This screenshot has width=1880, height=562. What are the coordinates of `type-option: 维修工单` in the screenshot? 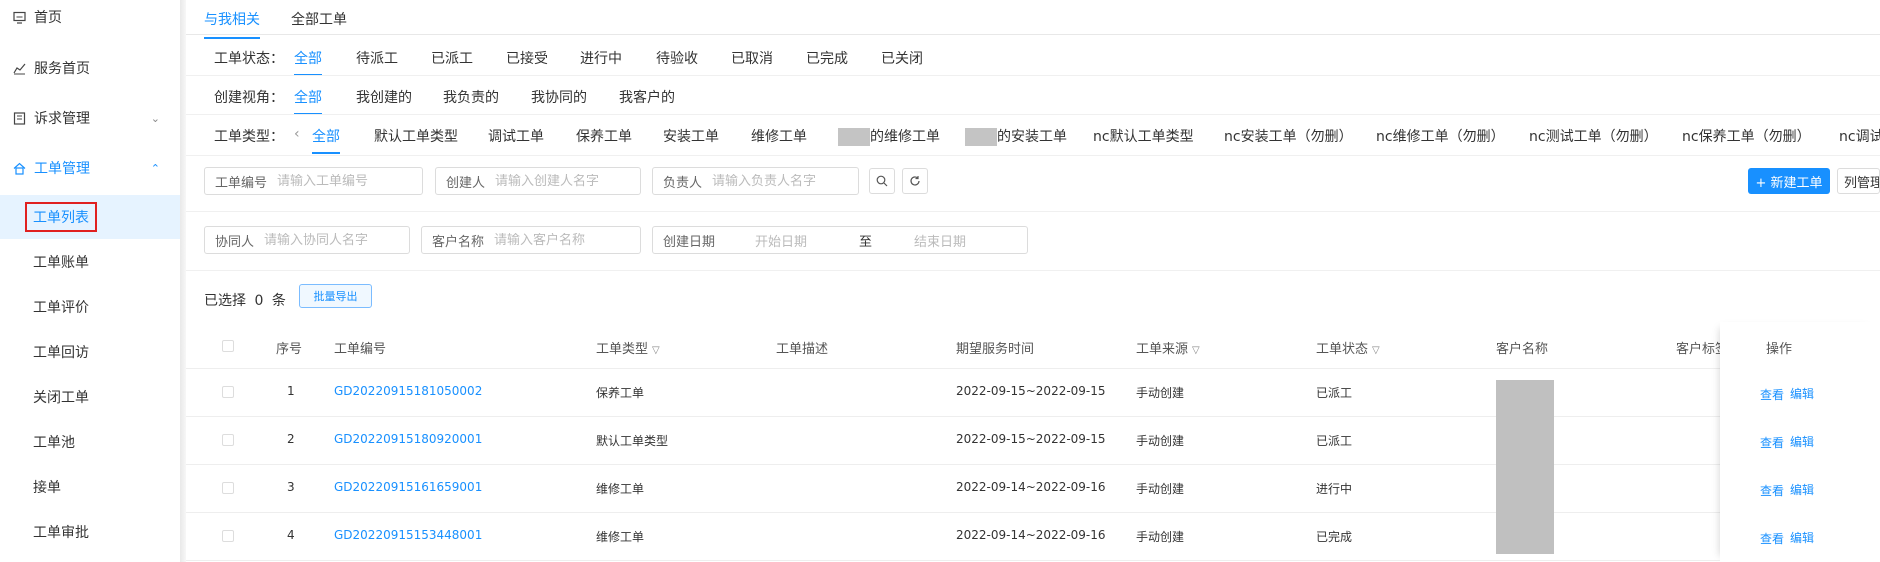 It's located at (779, 136).